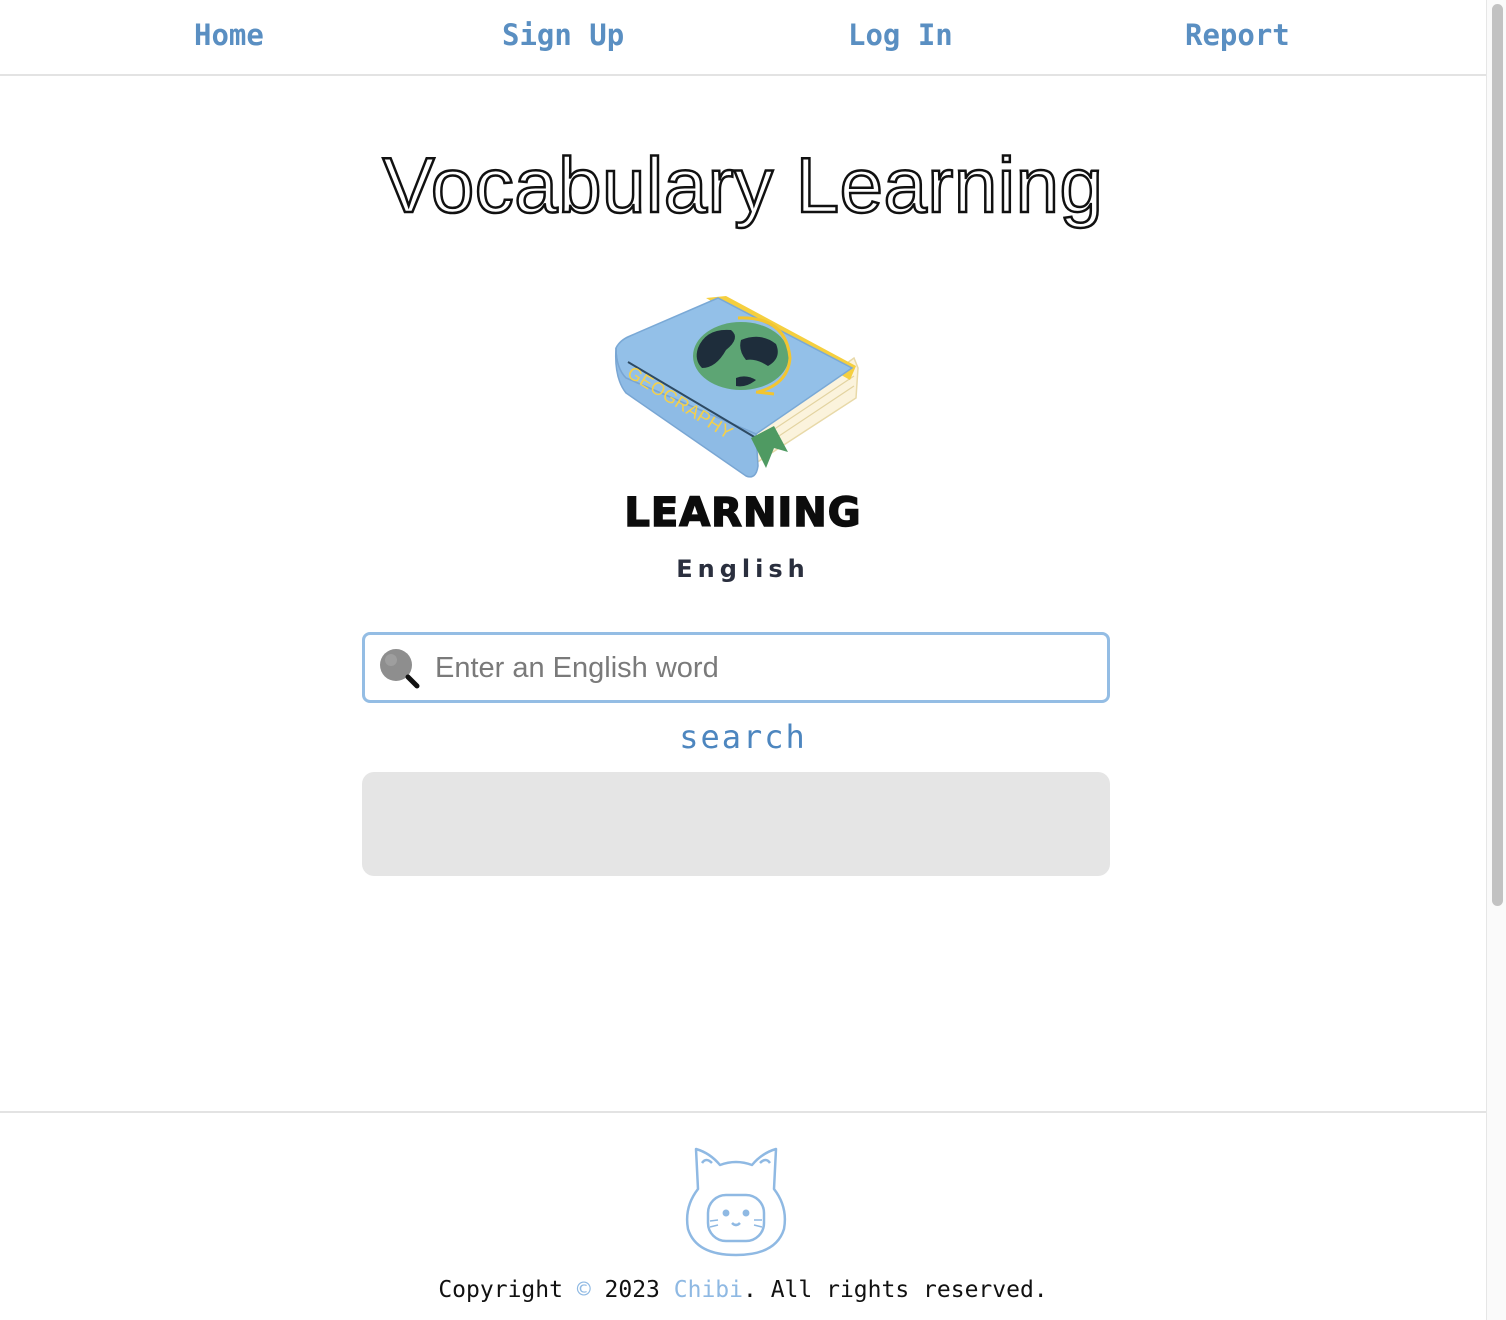 The width and height of the screenshot is (1506, 1320). Describe the element at coordinates (742, 185) in the screenshot. I see `page-title: Vocabulary Learning` at that location.